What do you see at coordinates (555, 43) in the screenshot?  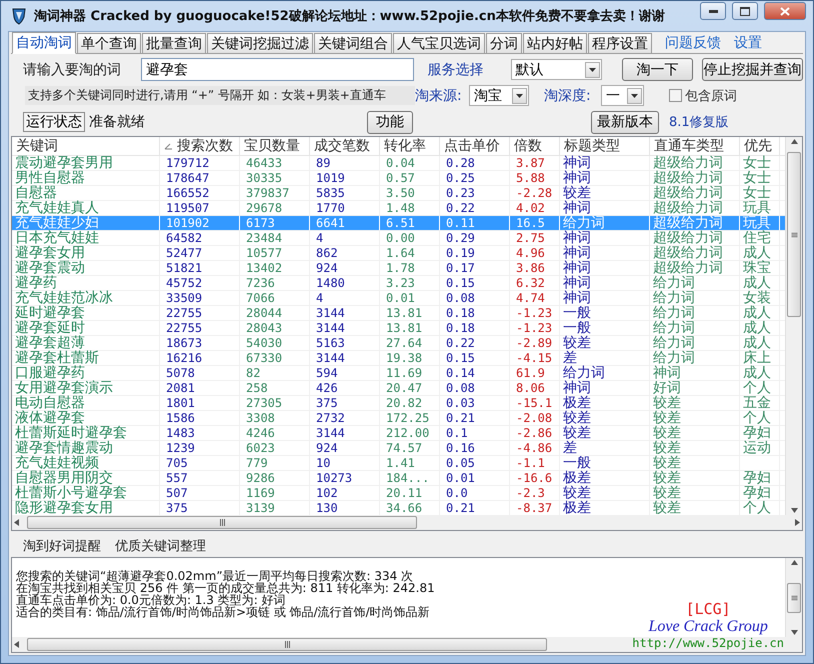 I see `tab: 站内好帖` at bounding box center [555, 43].